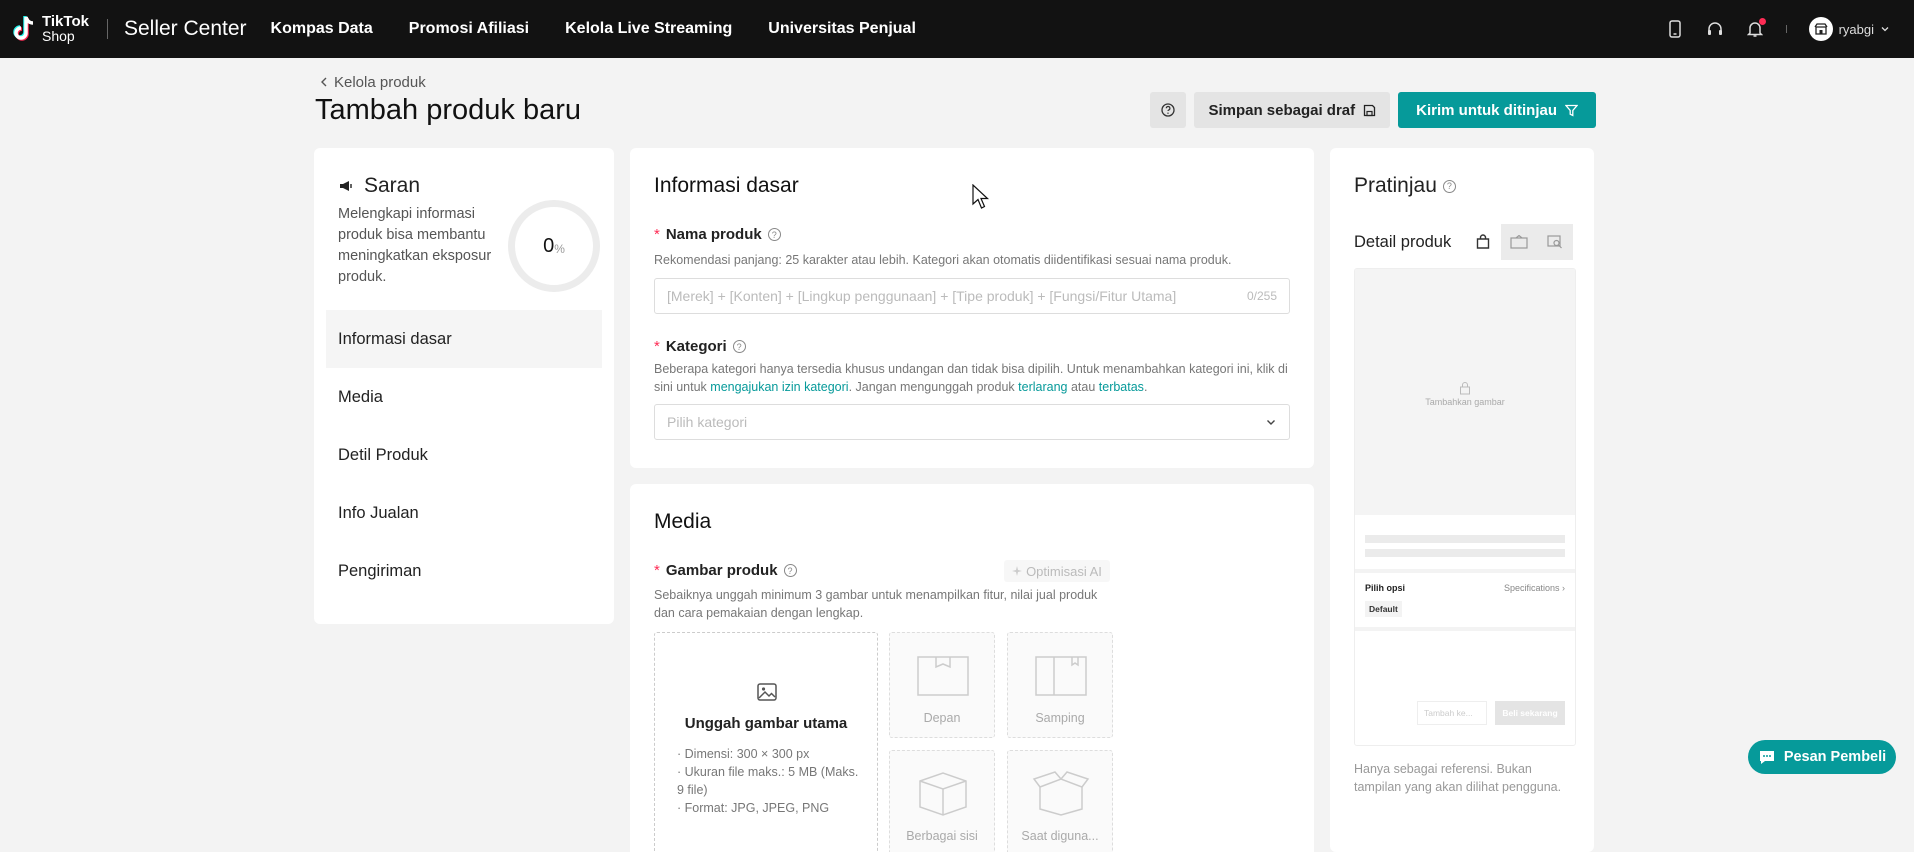 This screenshot has height=852, width=1914. Describe the element at coordinates (1530, 713) in the screenshot. I see `buy-now-preview-button: Beli sekarang` at that location.